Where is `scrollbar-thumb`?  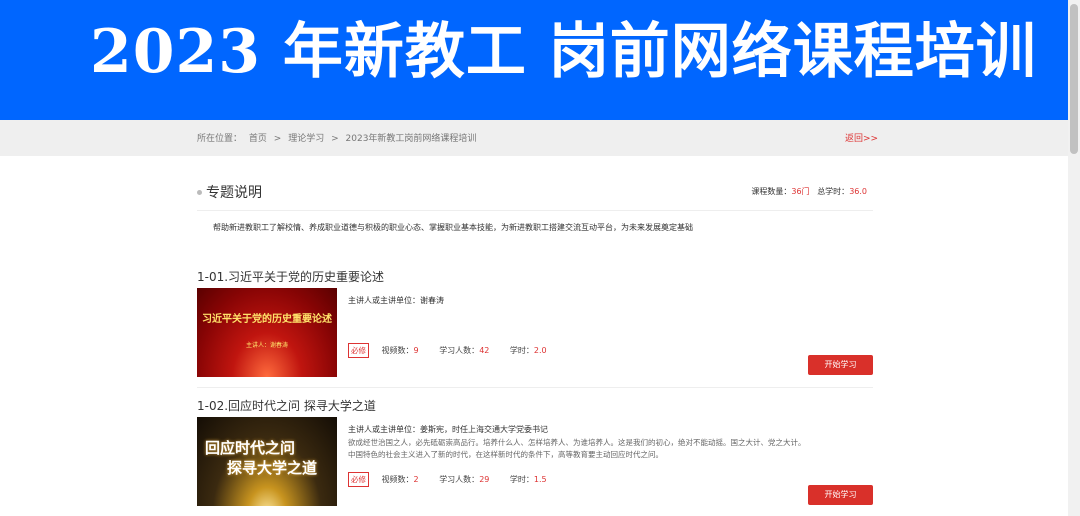 scrollbar-thumb is located at coordinates (1074, 79).